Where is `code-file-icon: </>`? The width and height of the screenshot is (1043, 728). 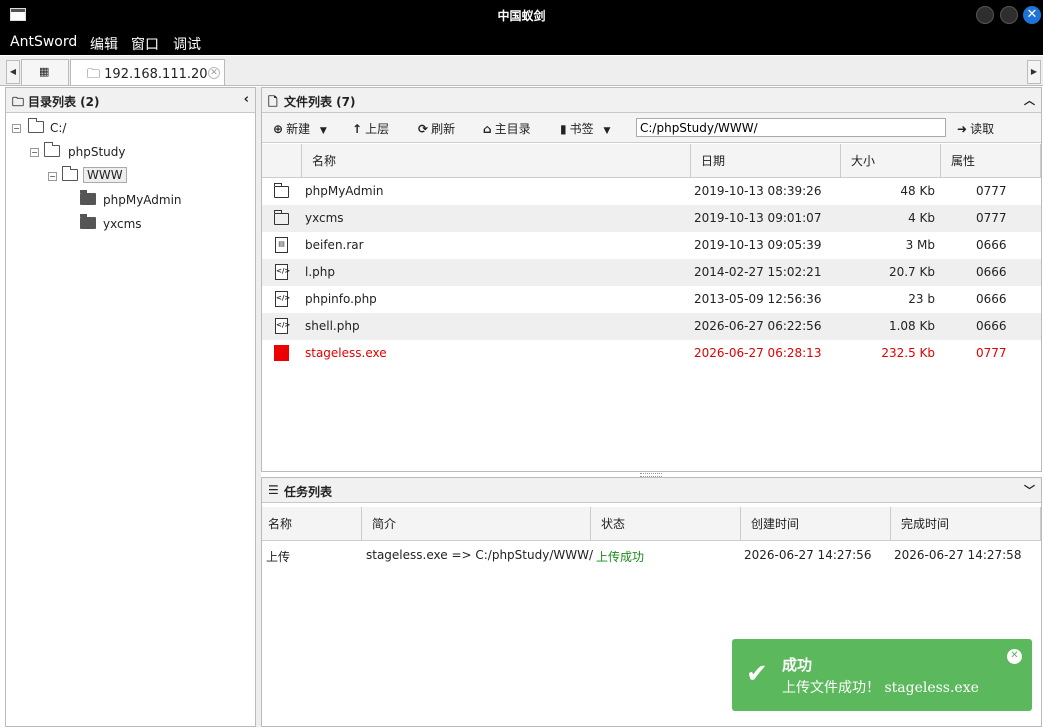
code-file-icon: </> is located at coordinates (282, 326).